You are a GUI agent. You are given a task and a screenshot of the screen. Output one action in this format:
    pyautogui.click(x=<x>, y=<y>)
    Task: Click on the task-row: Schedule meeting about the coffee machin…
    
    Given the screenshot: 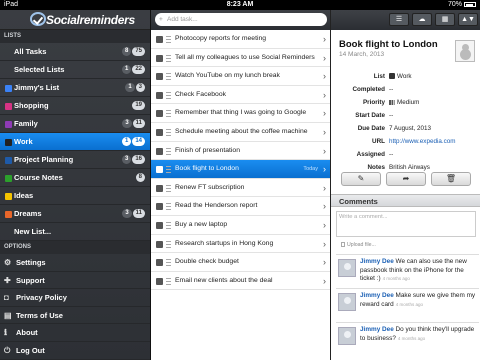 What is the action you would take?
    pyautogui.click(x=240, y=132)
    